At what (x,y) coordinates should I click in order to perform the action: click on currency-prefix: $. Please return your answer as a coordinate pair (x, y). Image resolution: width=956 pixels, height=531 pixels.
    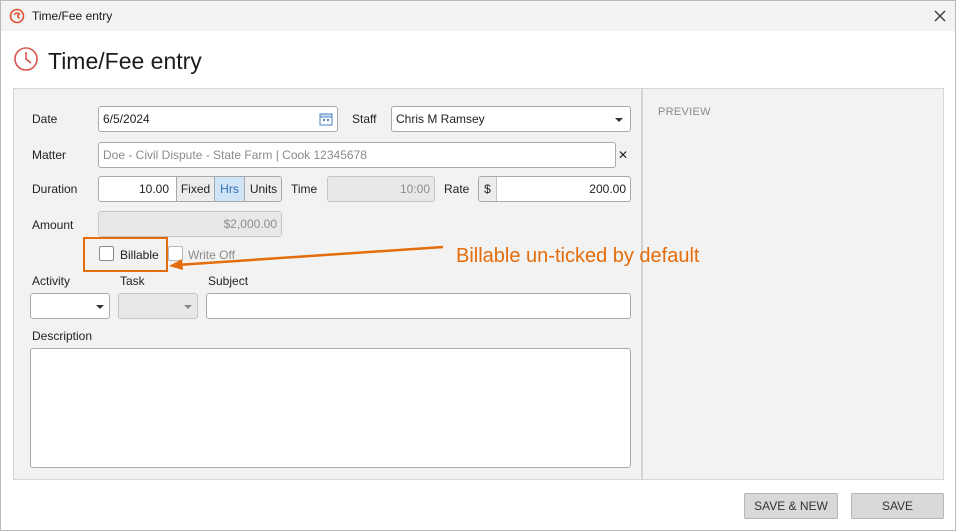
    Looking at the image, I should click on (488, 189).